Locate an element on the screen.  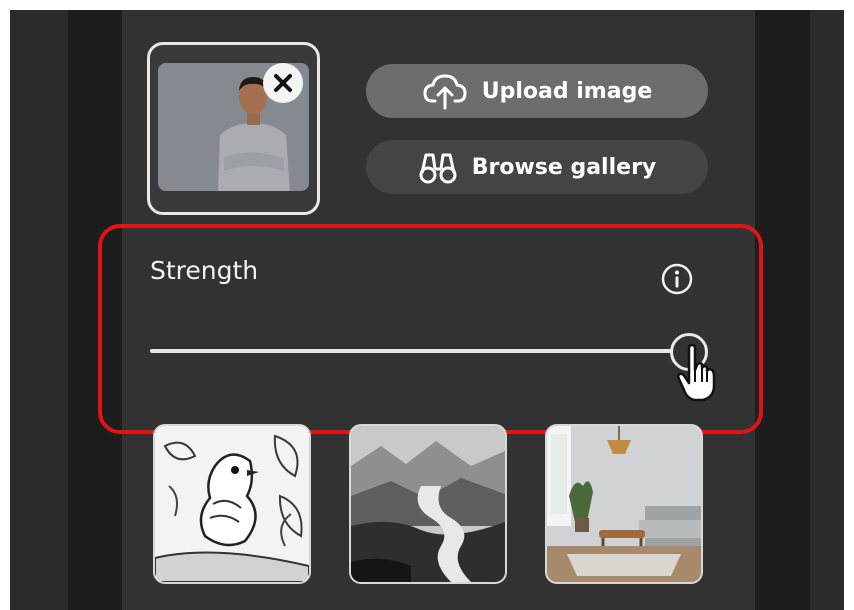
upload-image-label: Upload image is located at coordinates (567, 91).